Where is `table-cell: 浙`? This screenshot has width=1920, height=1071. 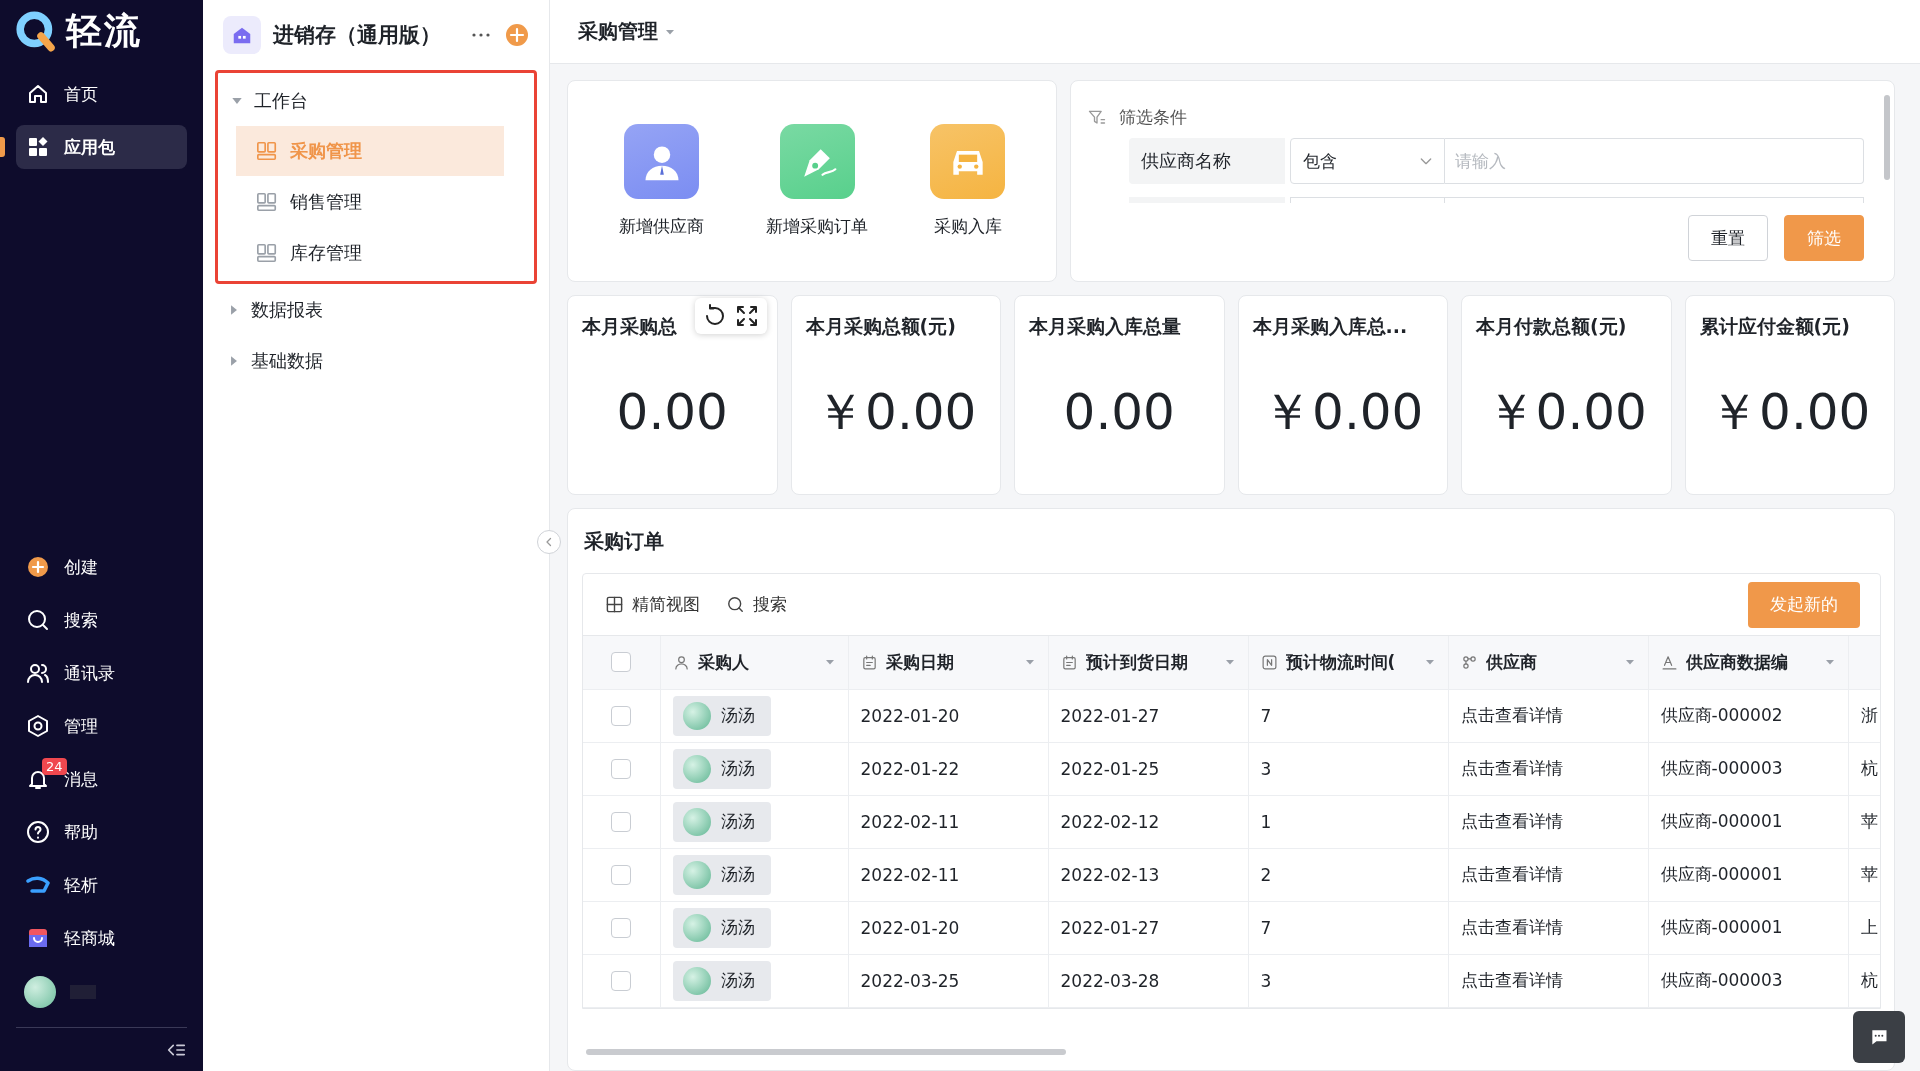
table-cell: 浙 is located at coordinates (1864, 715).